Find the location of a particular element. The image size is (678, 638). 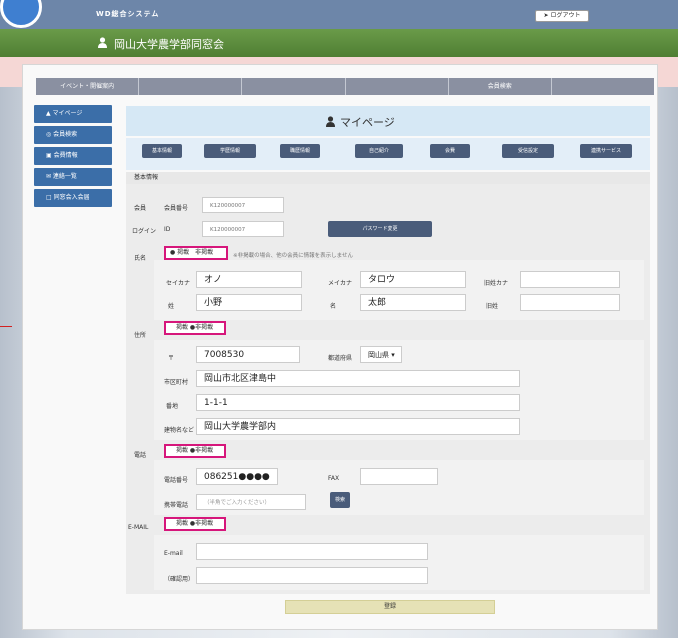

old-input is located at coordinates (570, 302).